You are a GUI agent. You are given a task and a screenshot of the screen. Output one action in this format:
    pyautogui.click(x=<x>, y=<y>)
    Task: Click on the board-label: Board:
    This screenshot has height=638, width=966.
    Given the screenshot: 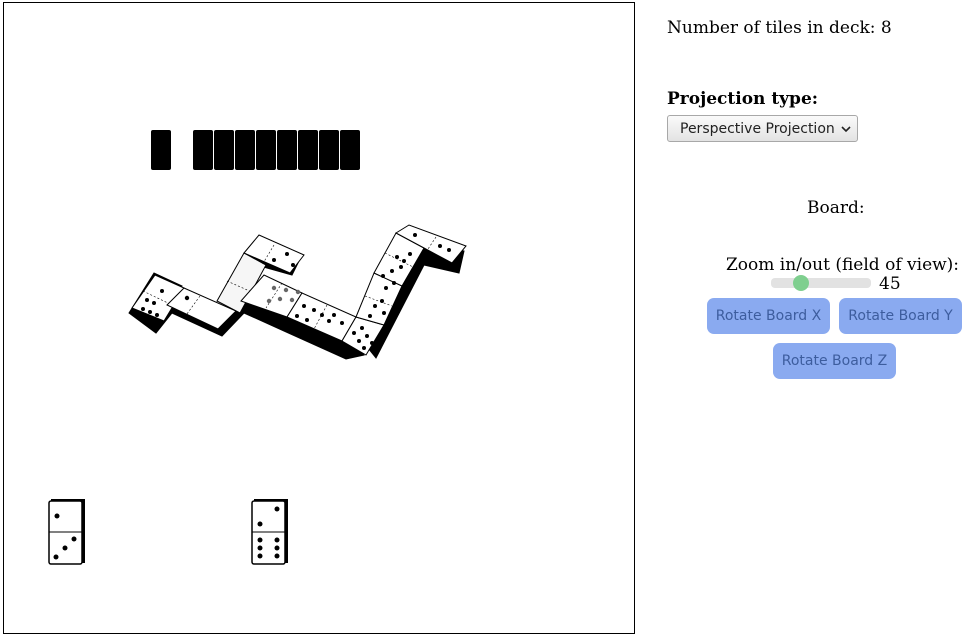 What is the action you would take?
    pyautogui.click(x=836, y=208)
    